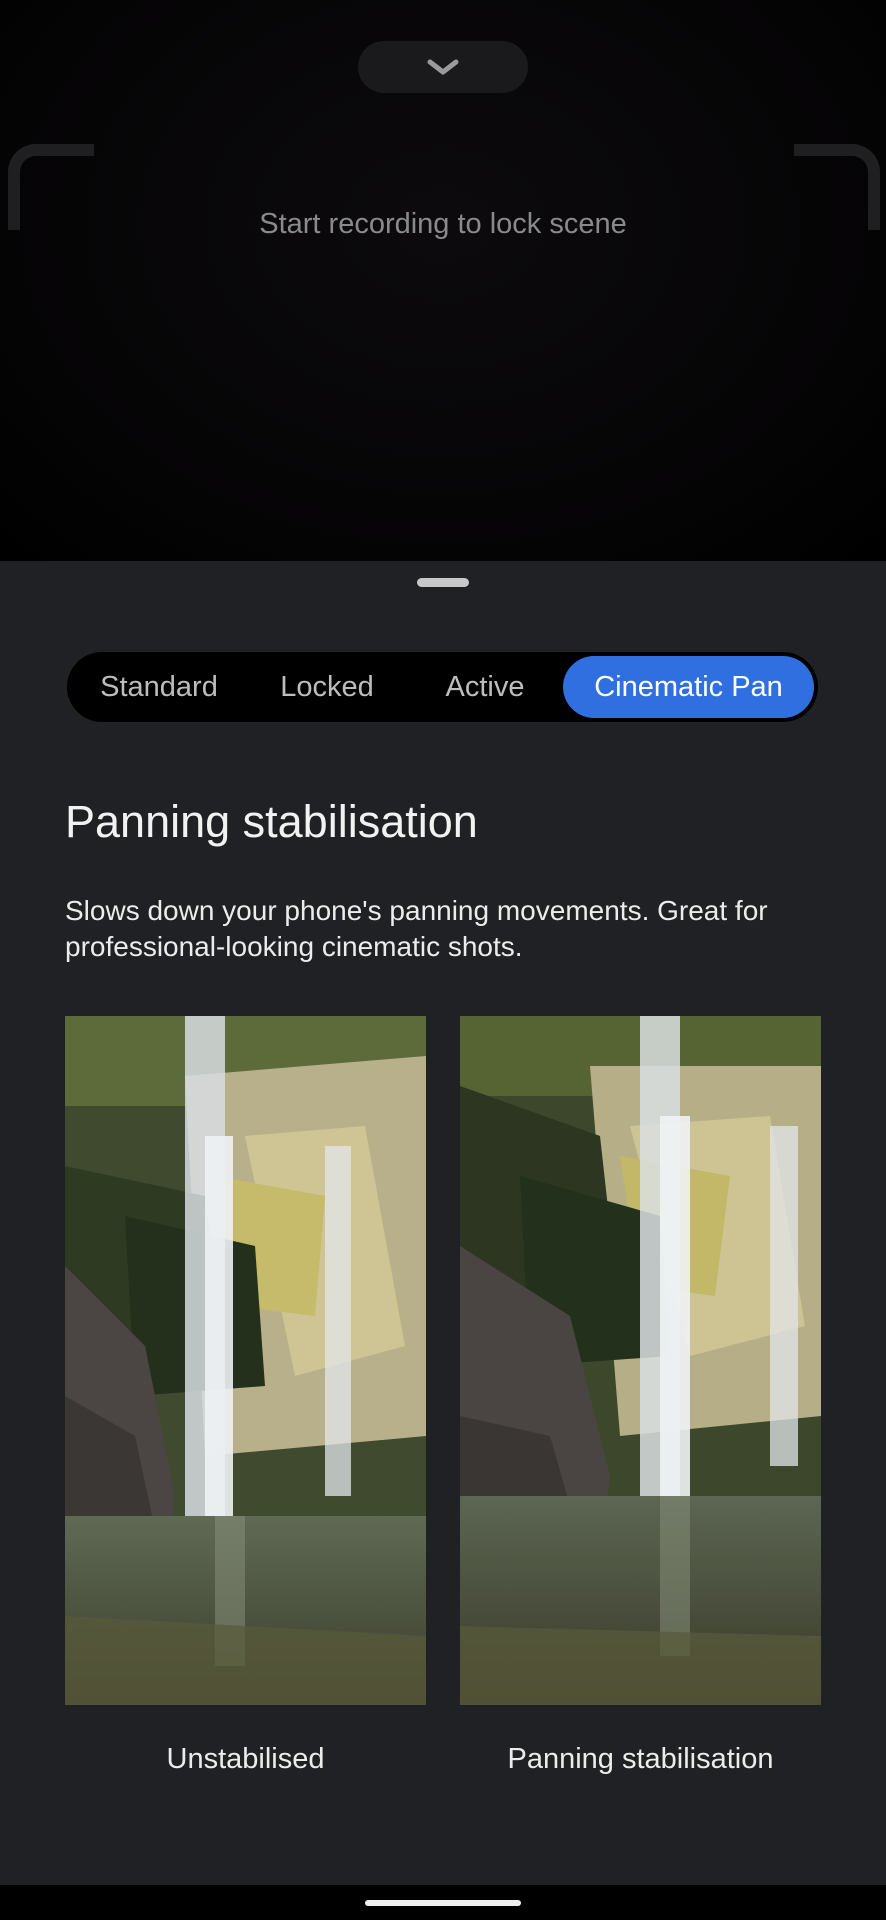  What do you see at coordinates (271, 821) in the screenshot?
I see `mode-title: Panning stabilisation` at bounding box center [271, 821].